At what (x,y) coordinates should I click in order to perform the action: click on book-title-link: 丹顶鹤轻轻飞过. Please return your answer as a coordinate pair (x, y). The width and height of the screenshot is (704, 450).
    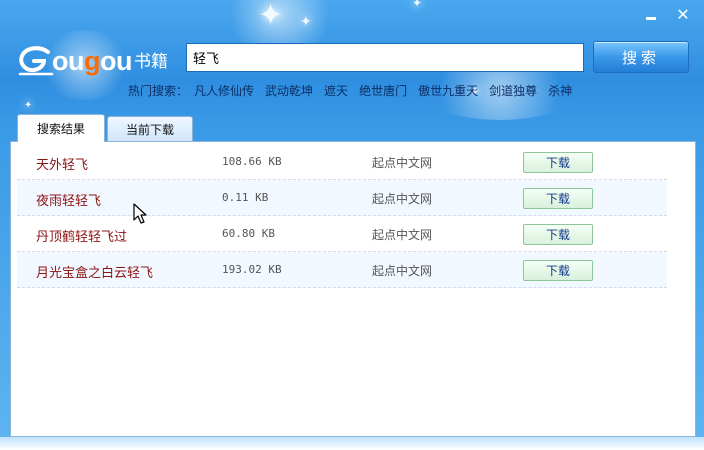
    Looking at the image, I should click on (81, 235).